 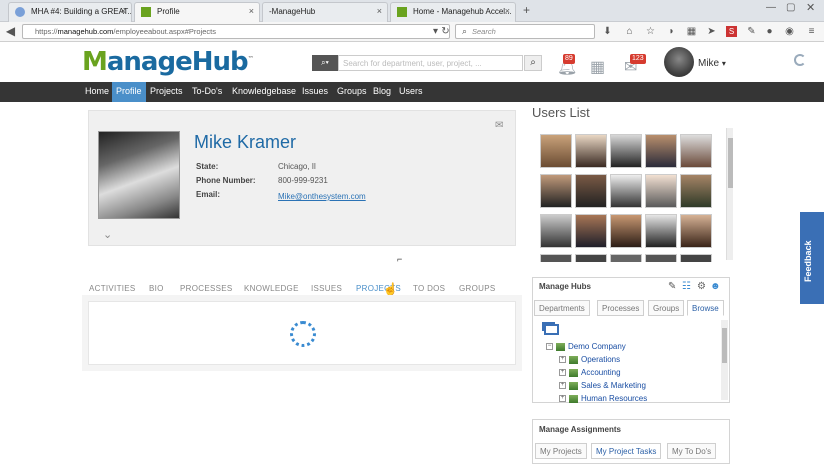 What do you see at coordinates (751, 31) in the screenshot?
I see `pen-icon: ✎` at bounding box center [751, 31].